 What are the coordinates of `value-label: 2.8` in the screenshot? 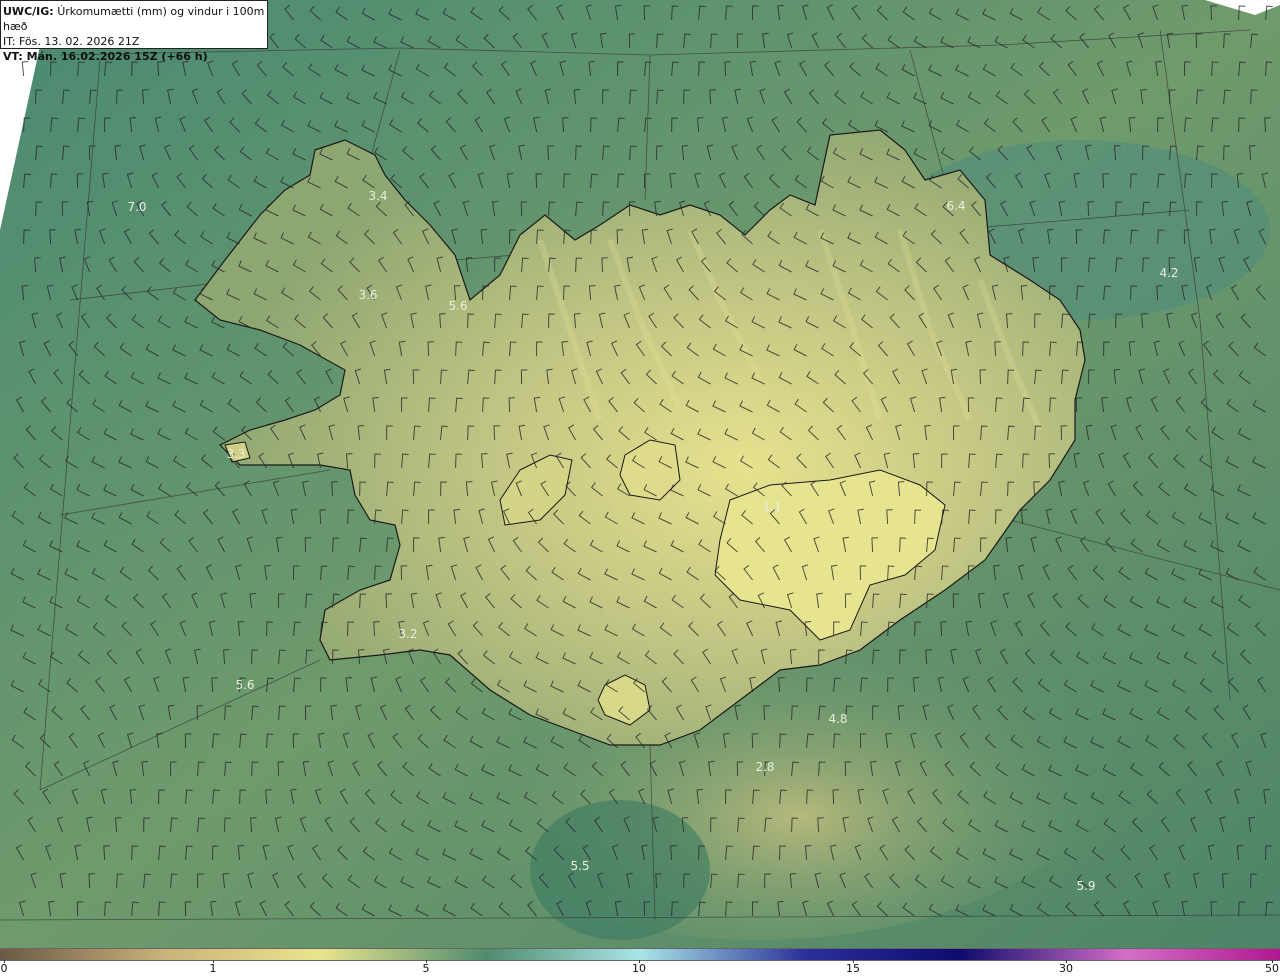 It's located at (765, 767).